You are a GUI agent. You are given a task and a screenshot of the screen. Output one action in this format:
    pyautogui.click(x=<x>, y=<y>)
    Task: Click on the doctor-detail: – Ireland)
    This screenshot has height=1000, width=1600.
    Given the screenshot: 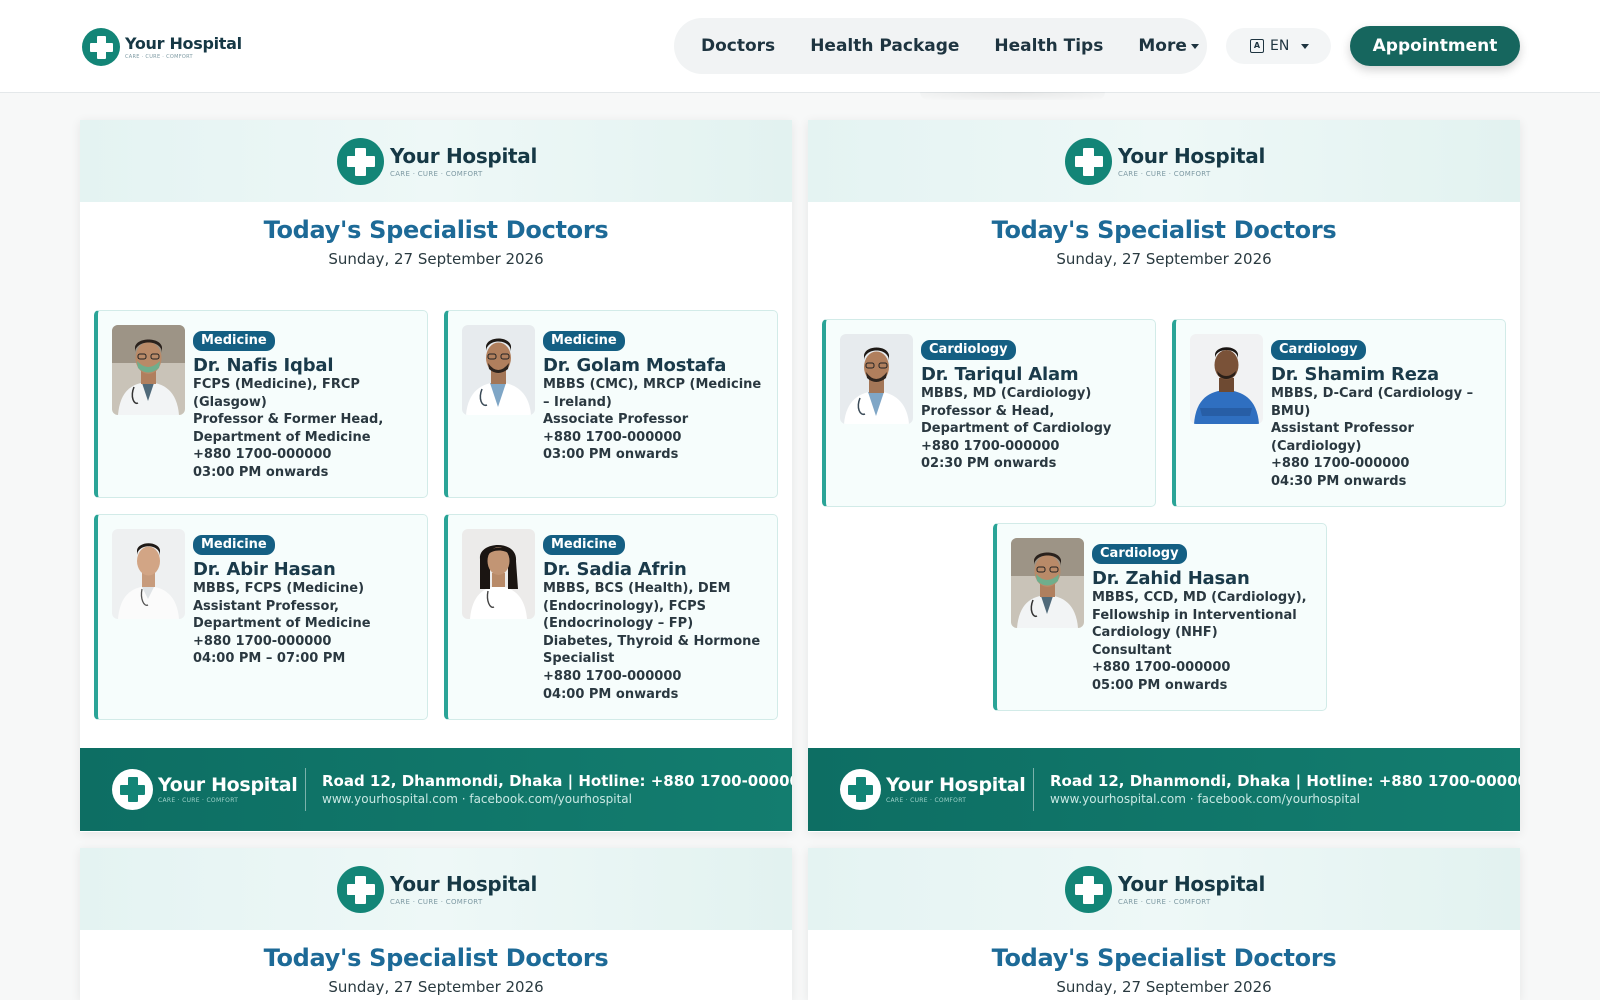 What is the action you would take?
    pyautogui.click(x=577, y=402)
    